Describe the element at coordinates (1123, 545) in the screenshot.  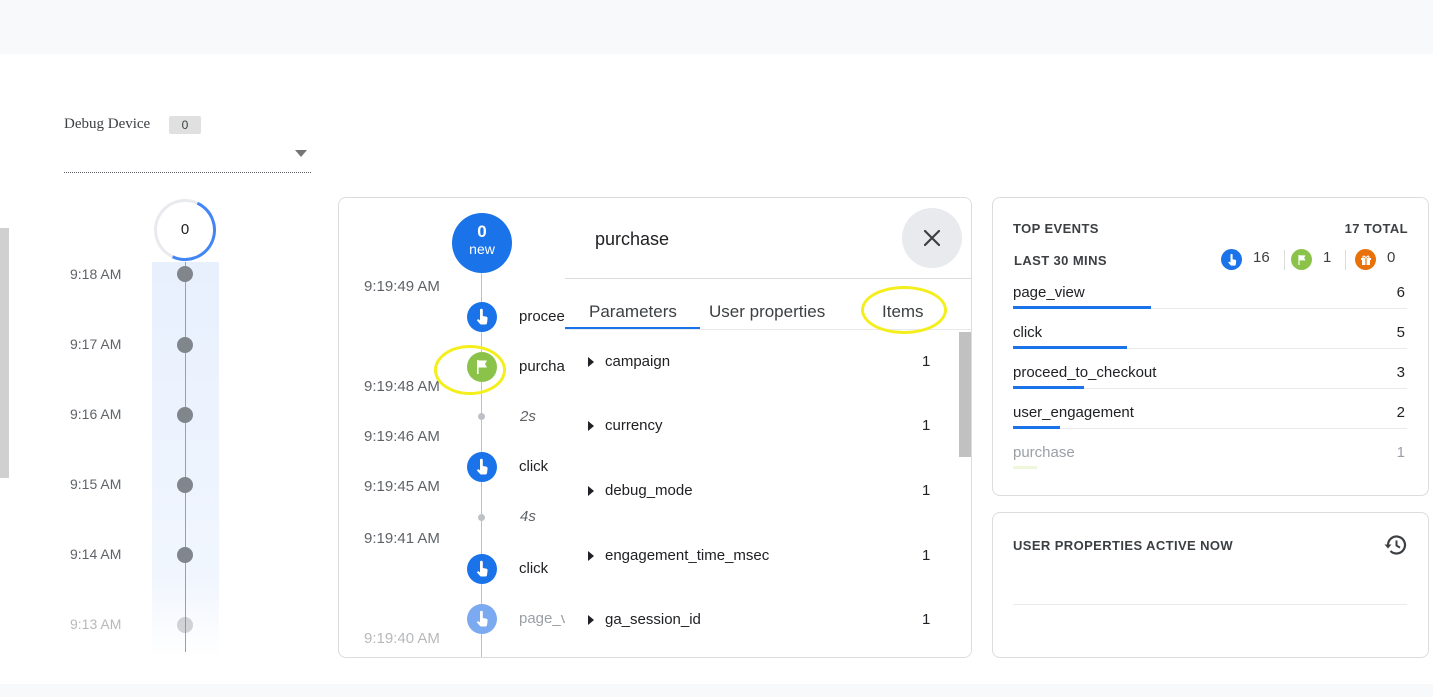
I see `user-properties-heading: USER PROPERTIES ACTIVE NOW` at that location.